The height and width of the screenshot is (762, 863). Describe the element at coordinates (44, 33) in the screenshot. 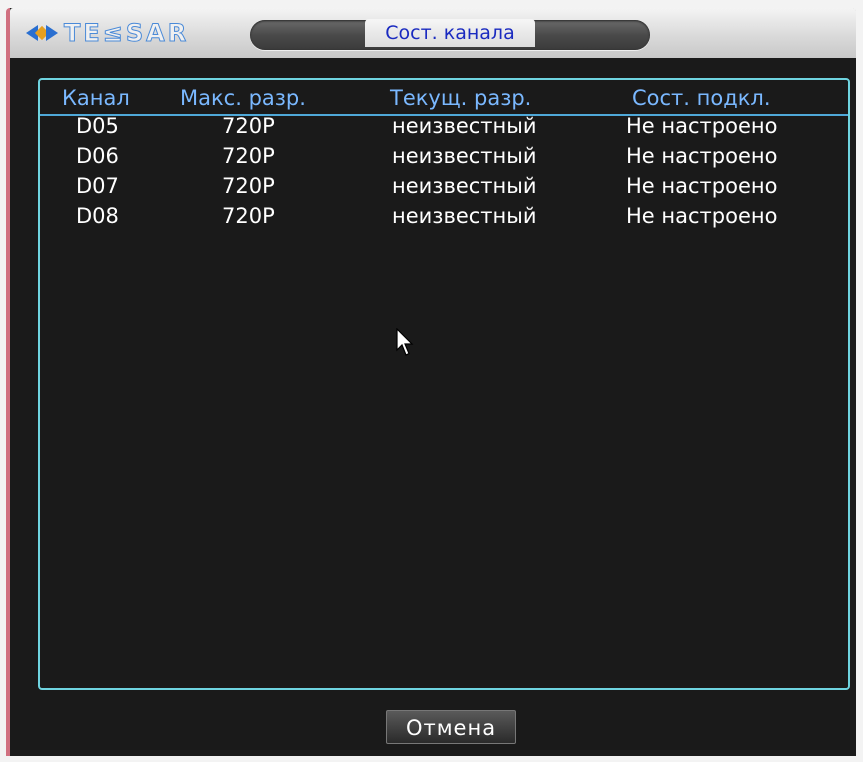

I see `brand-logo-icon` at that location.